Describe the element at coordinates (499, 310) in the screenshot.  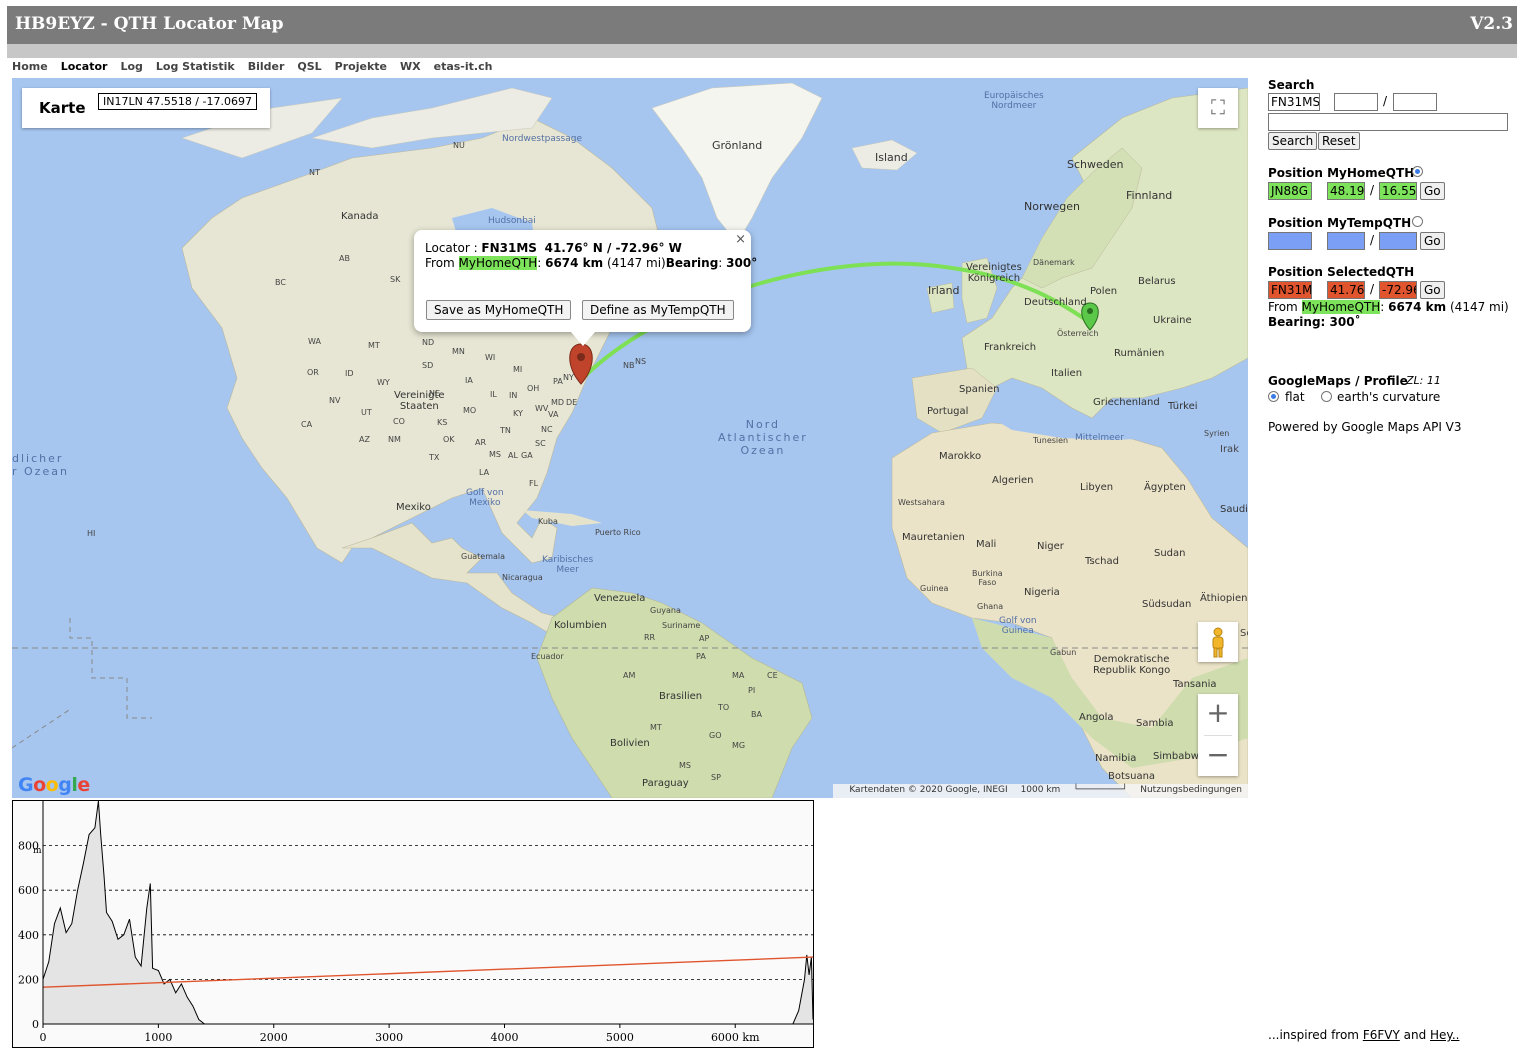
I see `save-as-home-button: Save as MyHomeQTH` at that location.